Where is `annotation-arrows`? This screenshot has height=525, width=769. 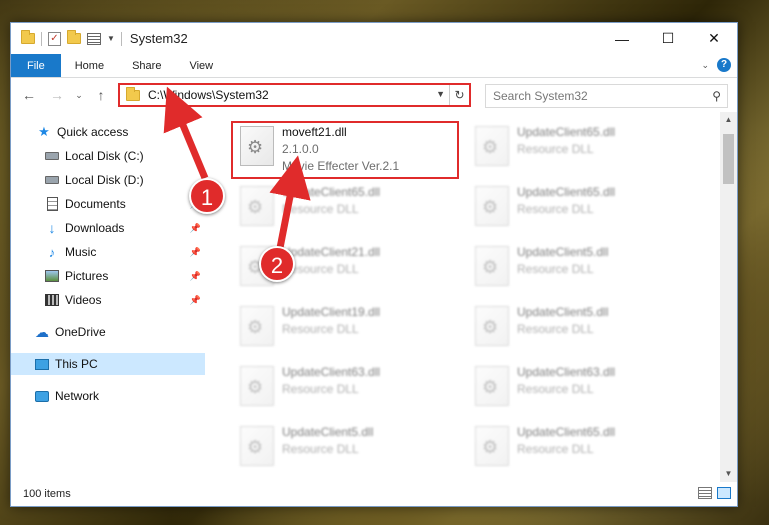 annotation-arrows is located at coordinates (237, 167).